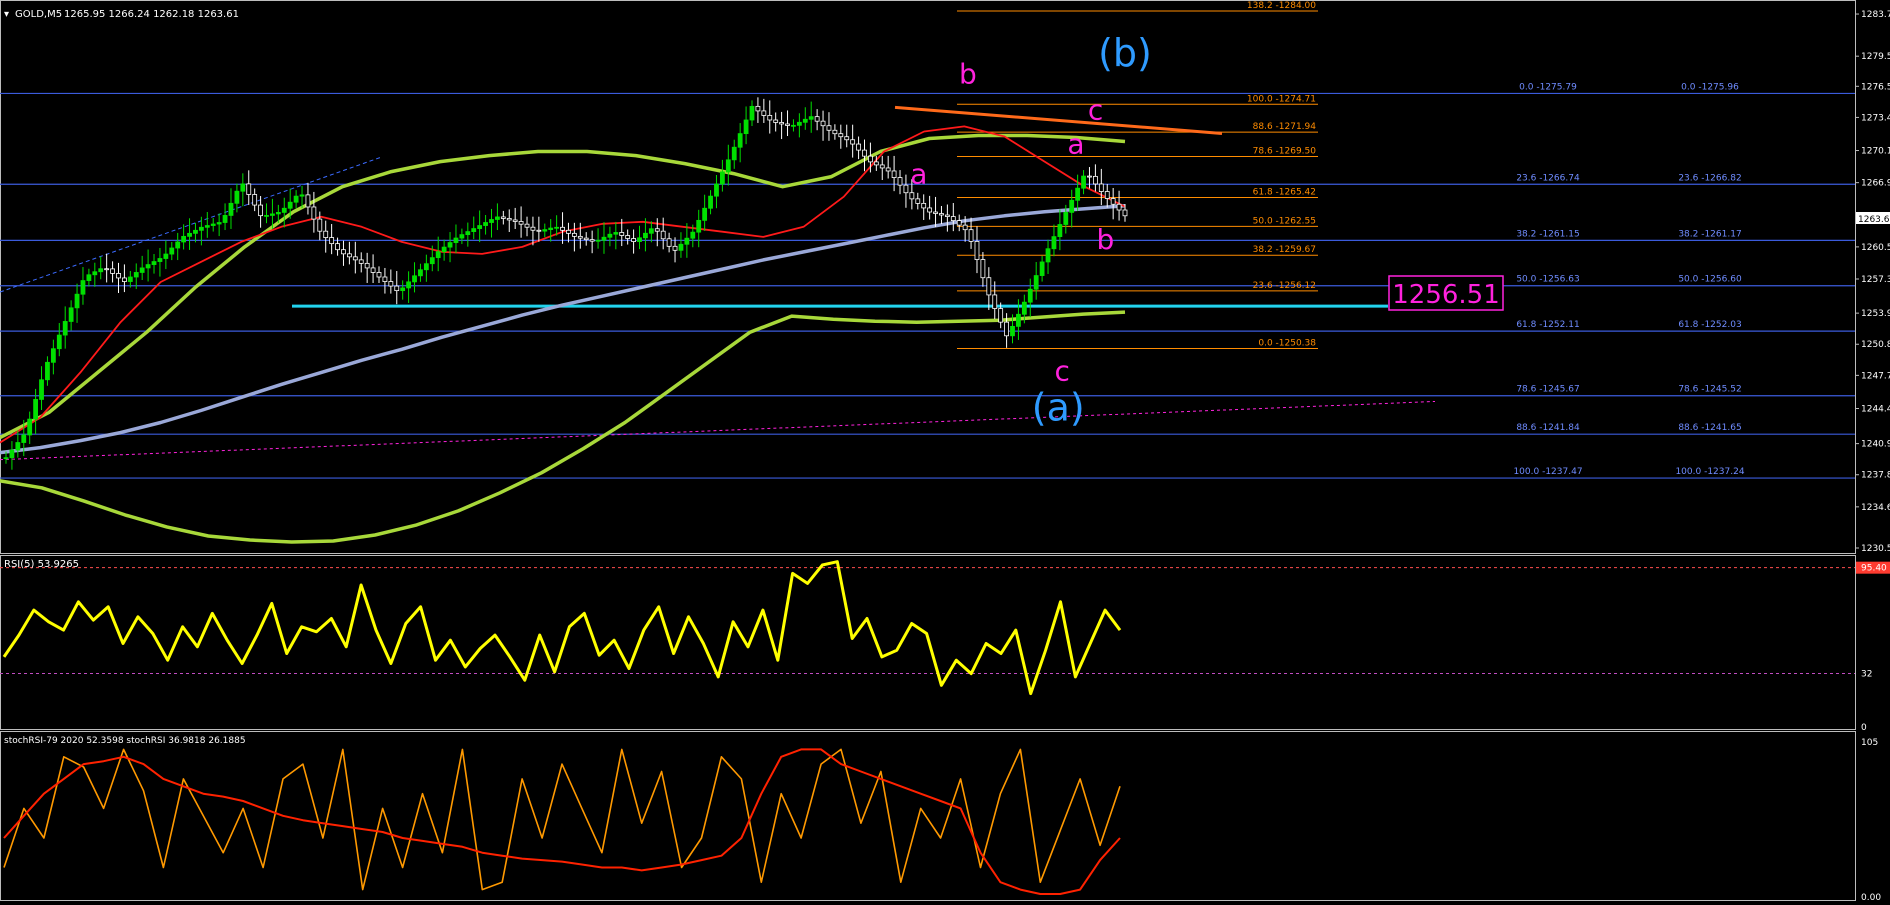  Describe the element at coordinates (1547, 280) in the screenshot. I see `fib-blue-label: 50.0 -1256.63` at that location.